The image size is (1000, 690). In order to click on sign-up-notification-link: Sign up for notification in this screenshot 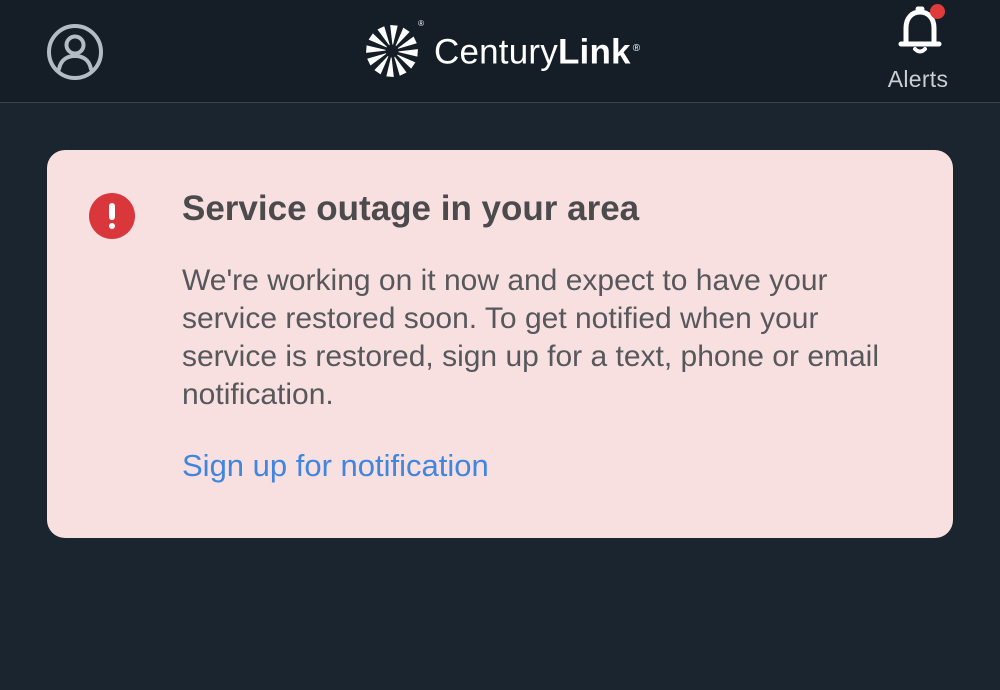, I will do `click(335, 466)`.